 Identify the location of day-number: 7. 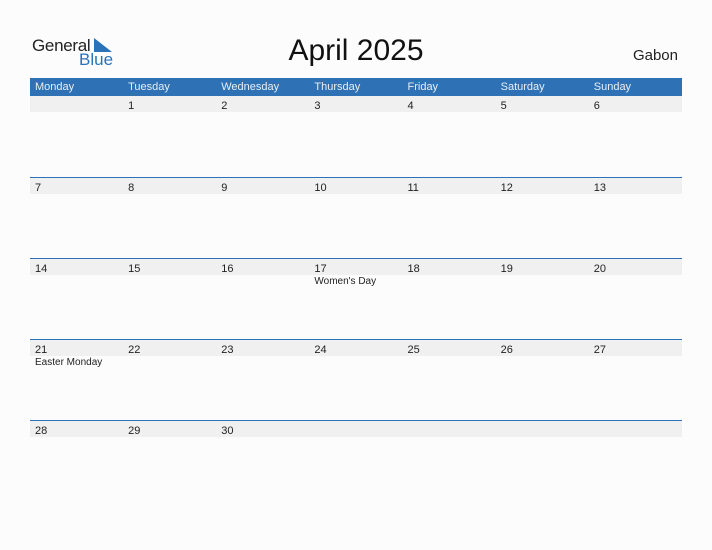
(38, 188).